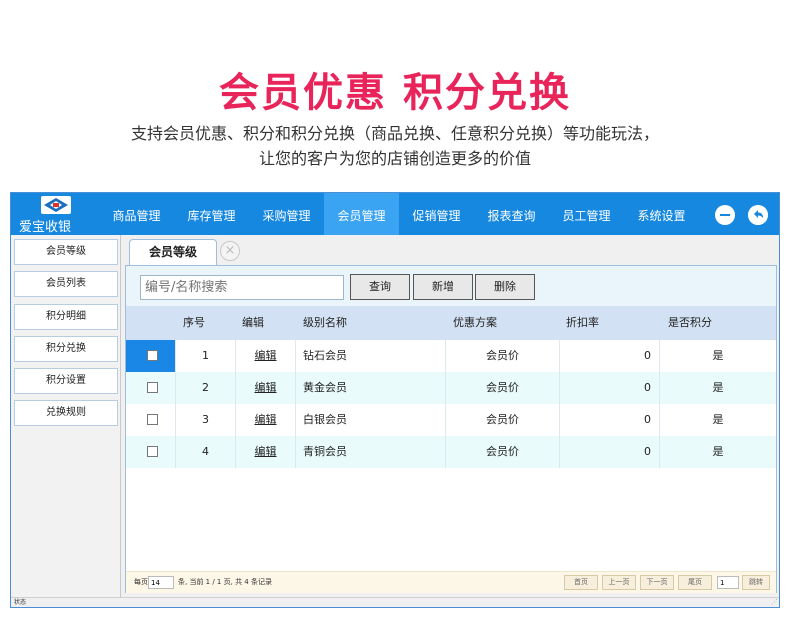  What do you see at coordinates (582, 323) in the screenshot?
I see `column-header-discount-rate: 折扣率` at bounding box center [582, 323].